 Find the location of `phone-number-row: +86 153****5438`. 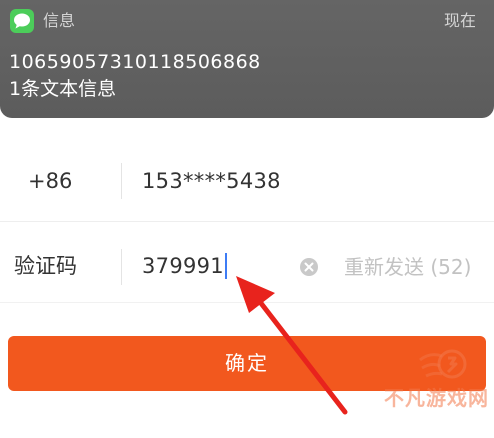

phone-number-row: +86 153****5438 is located at coordinates (247, 181).